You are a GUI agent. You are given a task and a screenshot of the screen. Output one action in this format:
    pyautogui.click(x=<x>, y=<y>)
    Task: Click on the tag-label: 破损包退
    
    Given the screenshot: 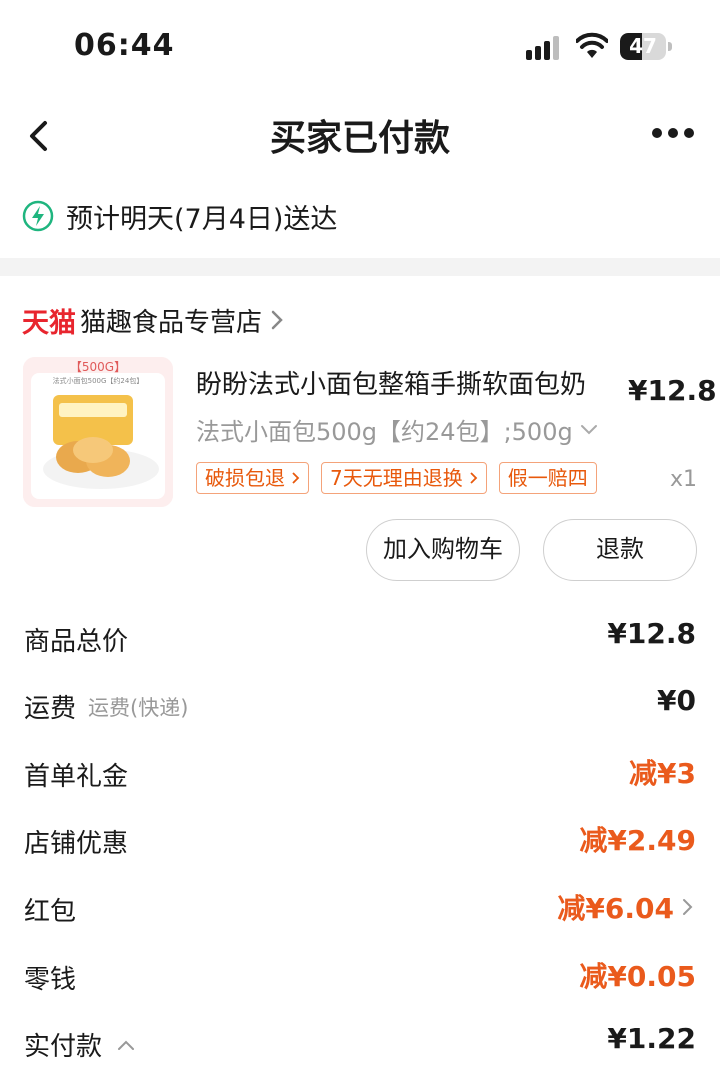 What is the action you would take?
    pyautogui.click(x=245, y=477)
    